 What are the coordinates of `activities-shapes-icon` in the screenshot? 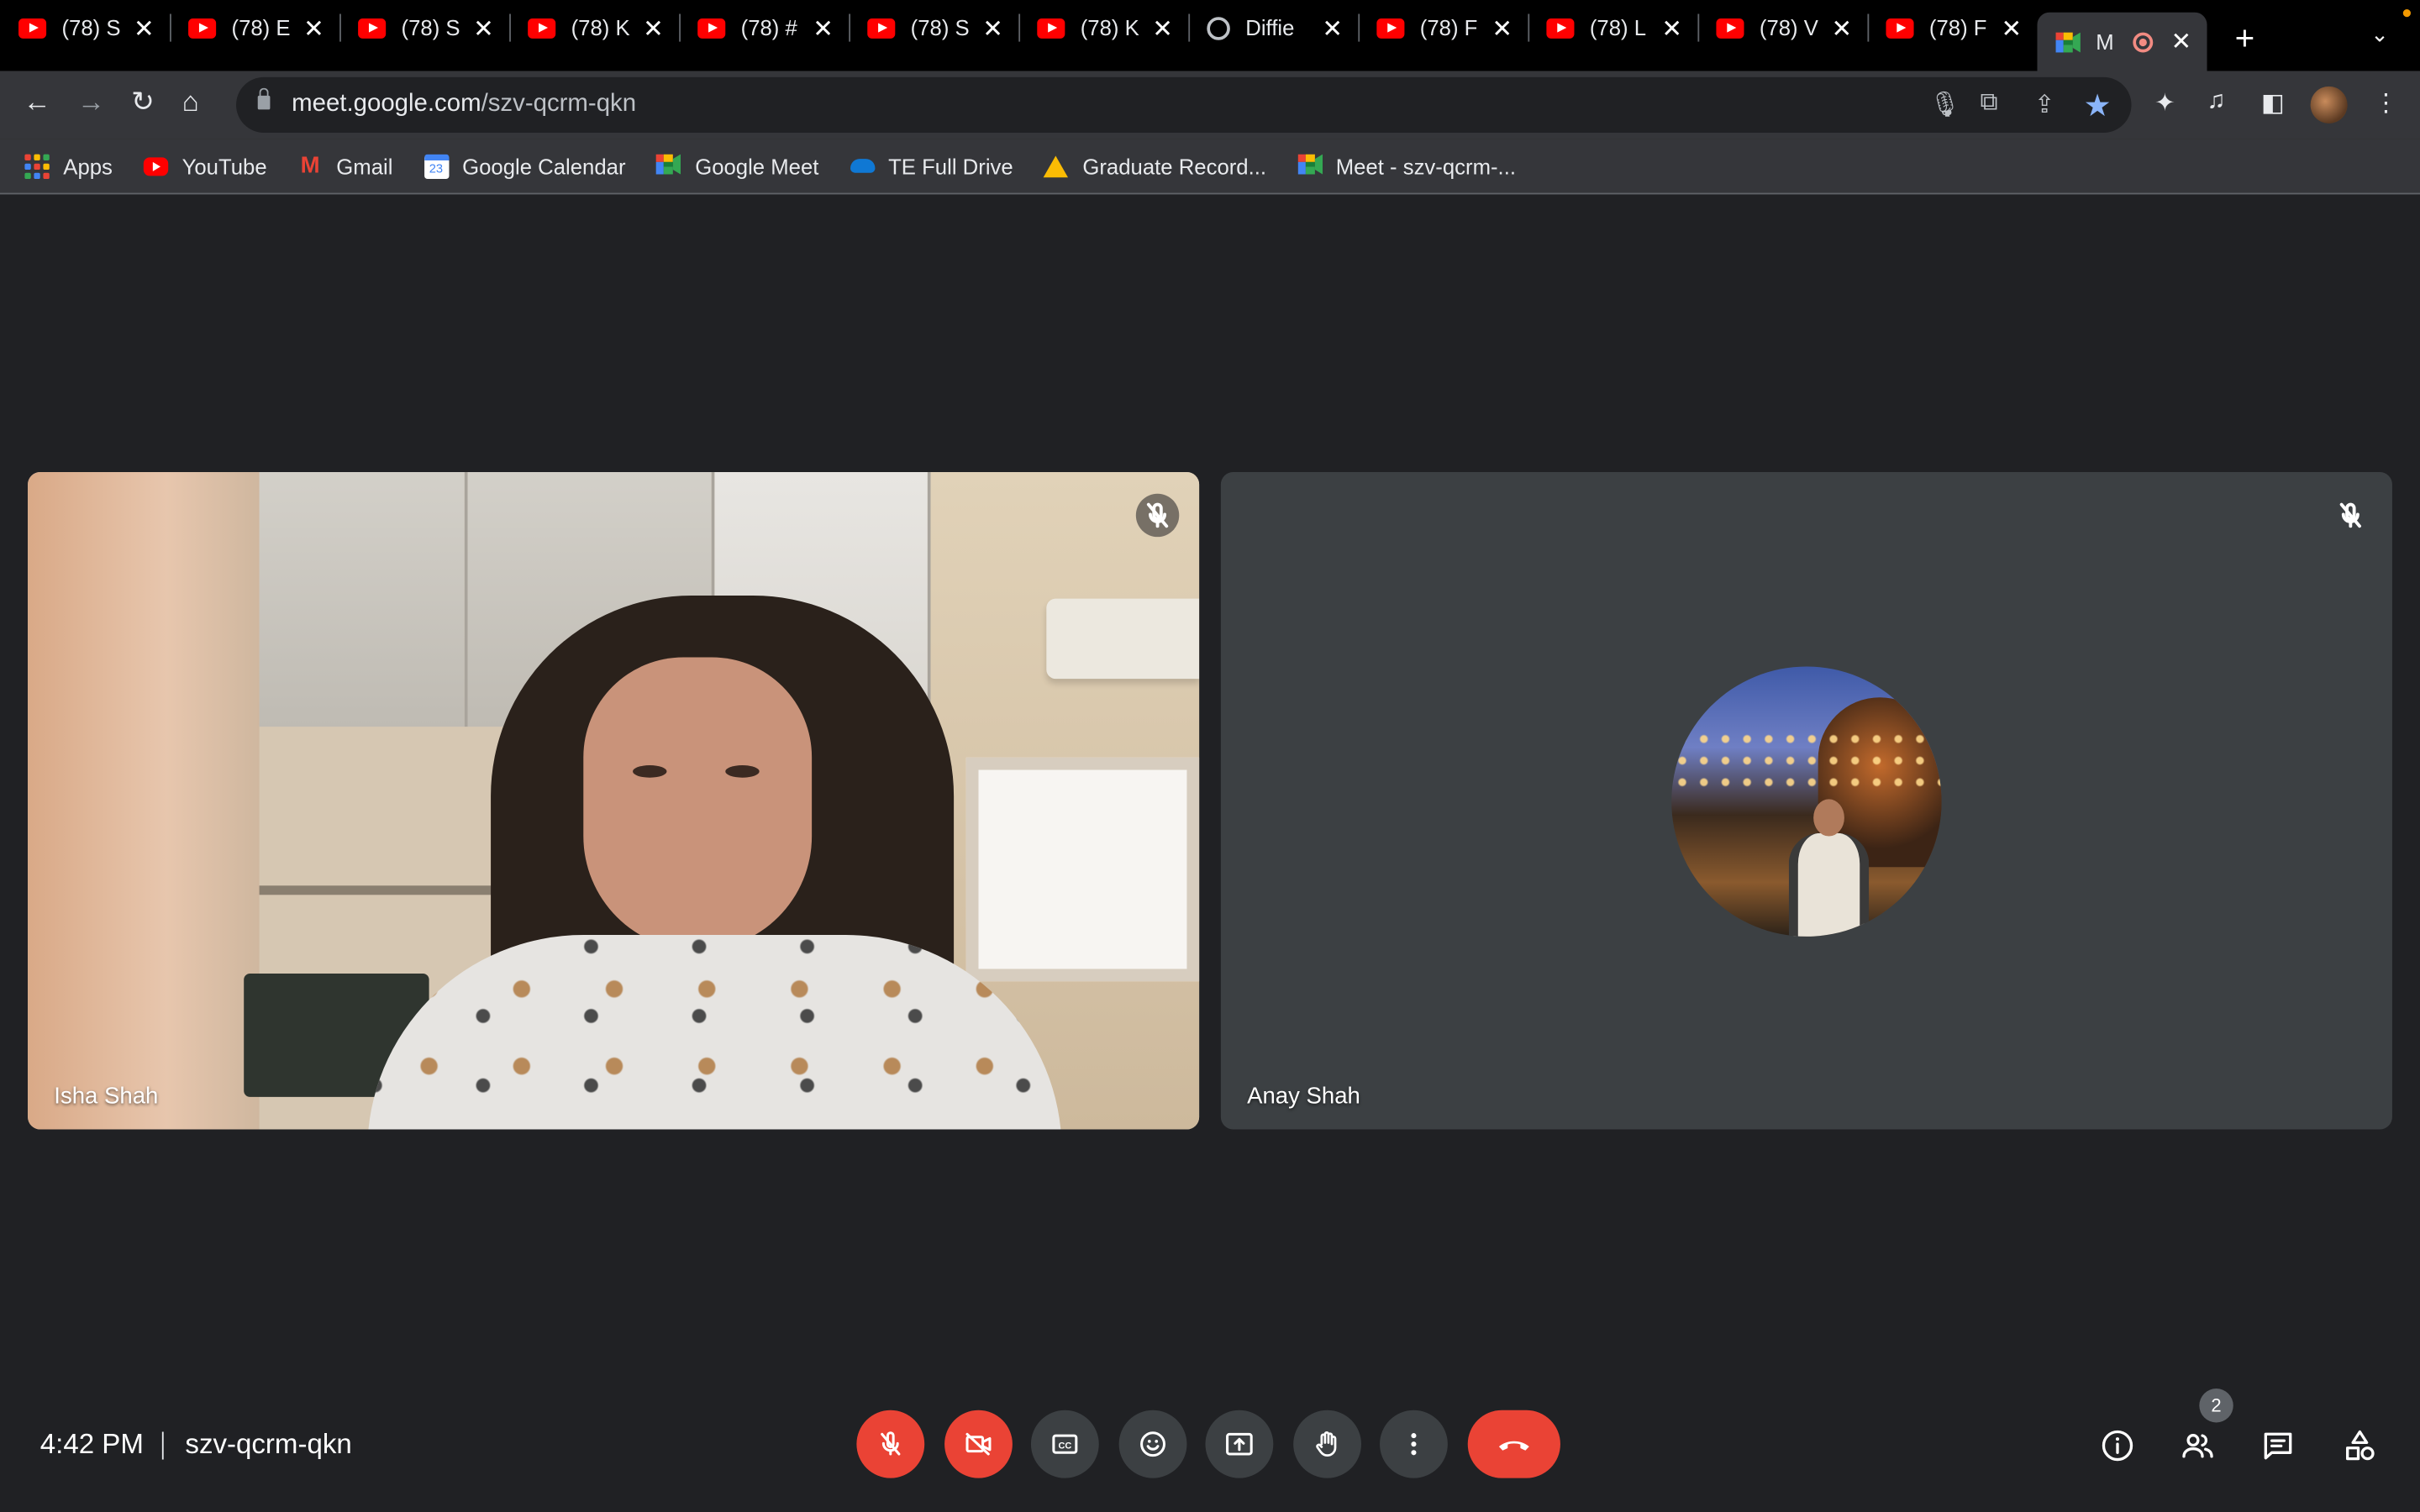 It's located at (2360, 1445).